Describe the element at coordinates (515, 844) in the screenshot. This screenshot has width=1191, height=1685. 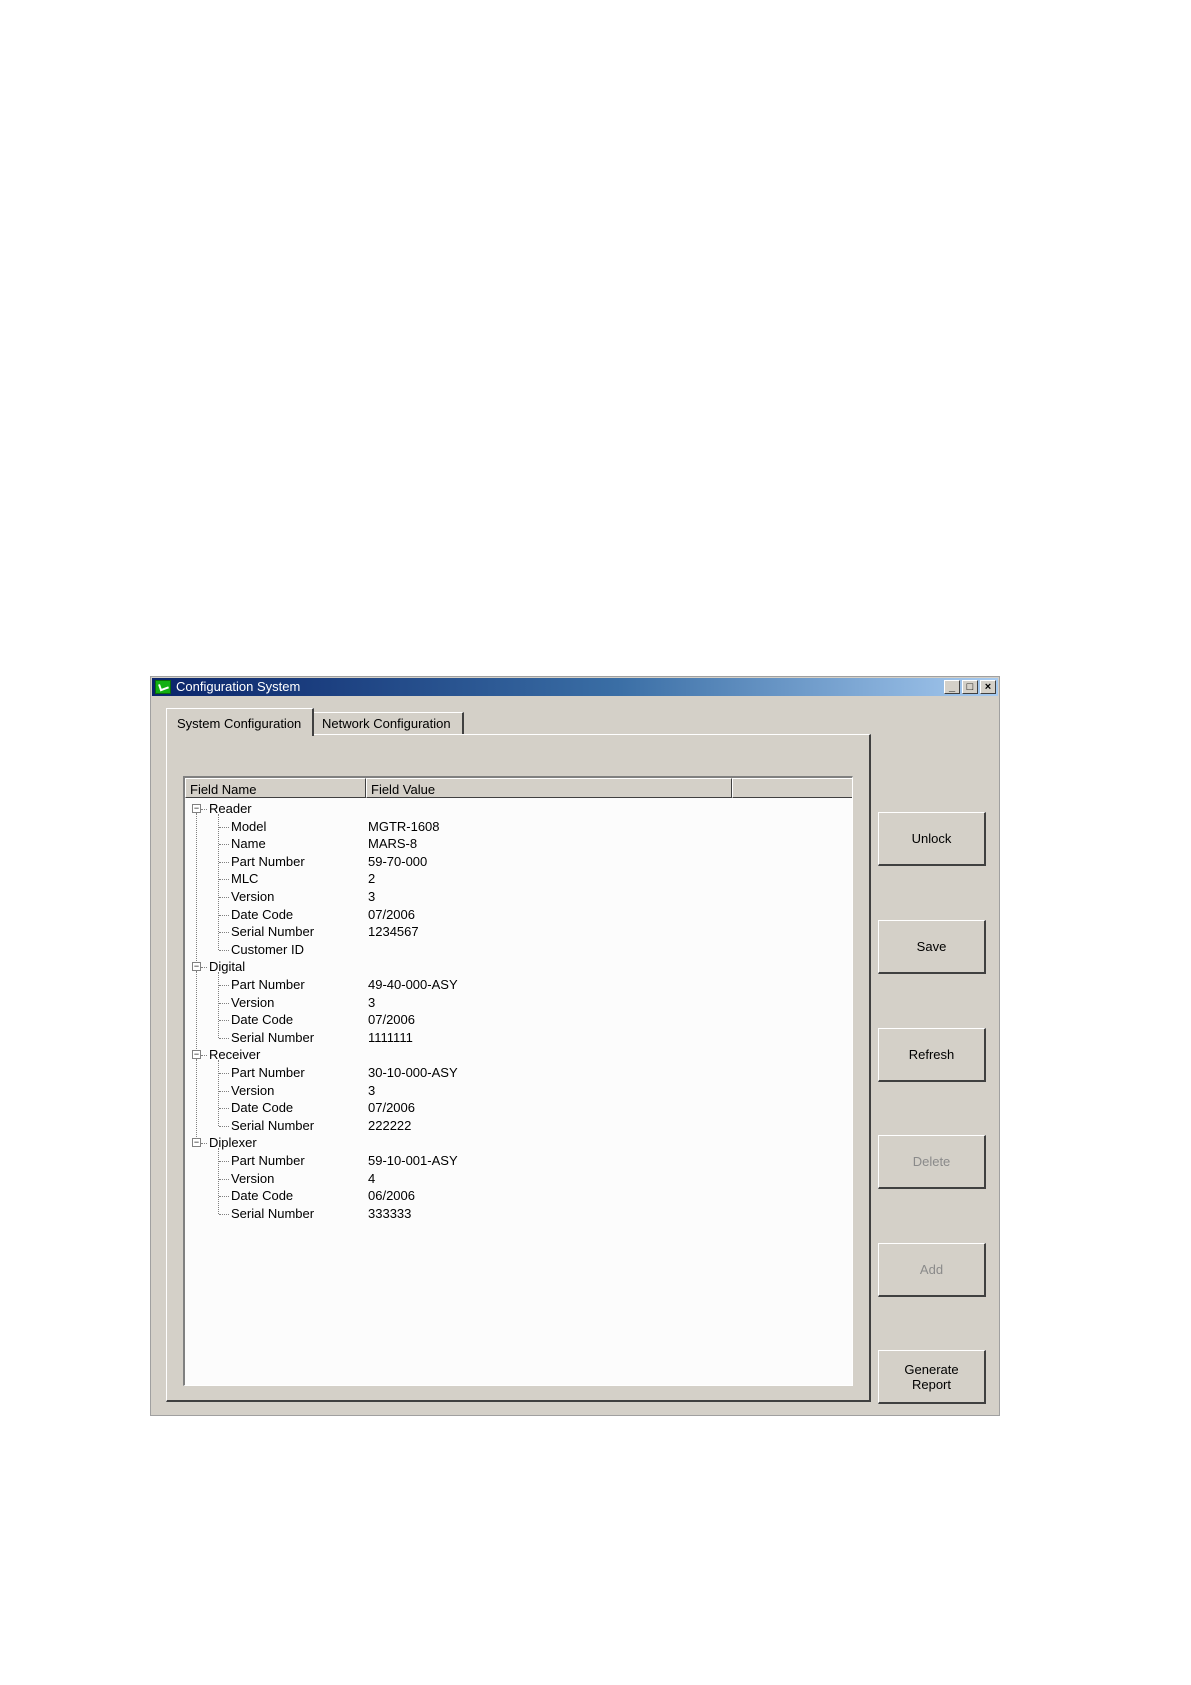
I see `table-row: Name MARS-8` at that location.